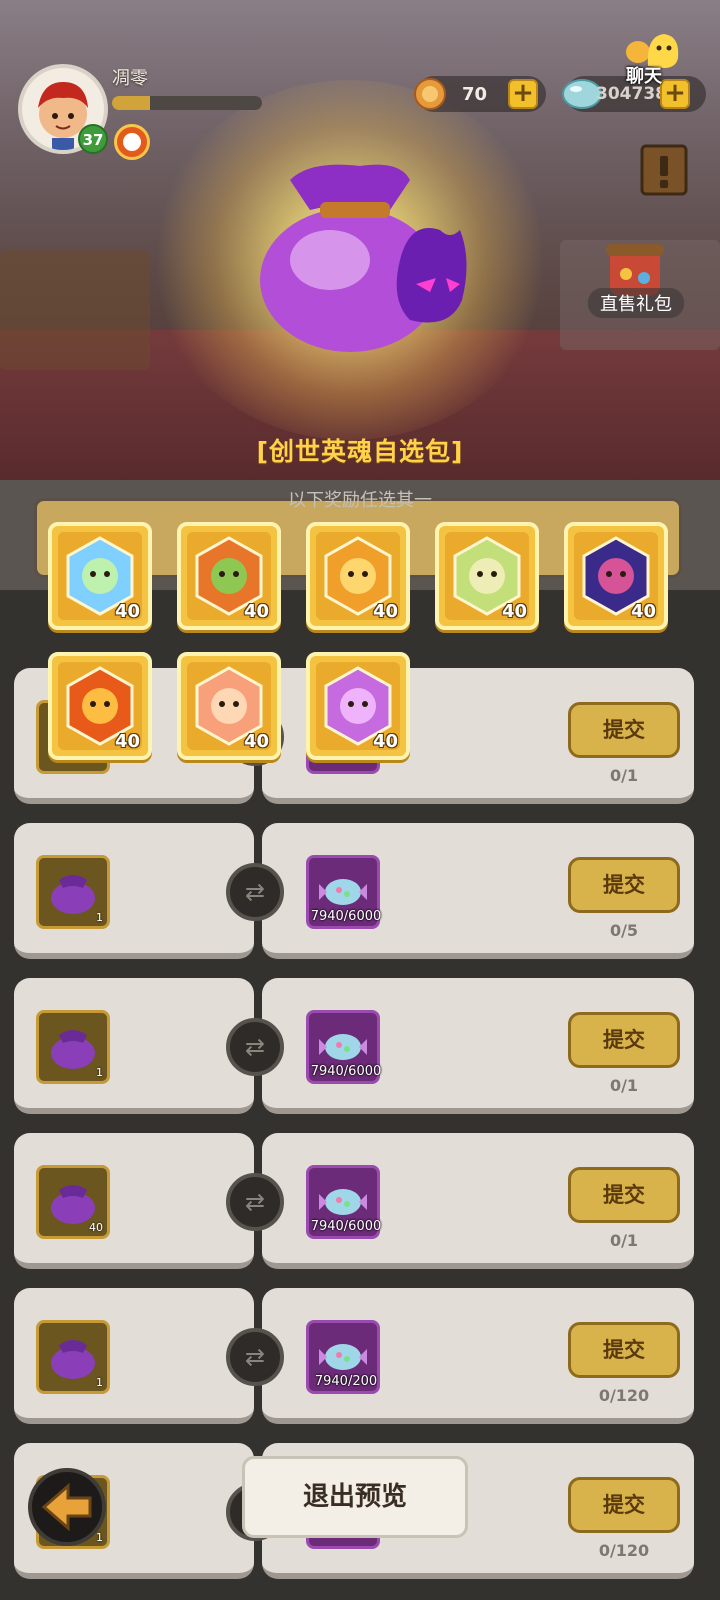 The width and height of the screenshot is (720, 1600). Describe the element at coordinates (355, 1497) in the screenshot. I see `exit-preview-button: 退出预览` at that location.